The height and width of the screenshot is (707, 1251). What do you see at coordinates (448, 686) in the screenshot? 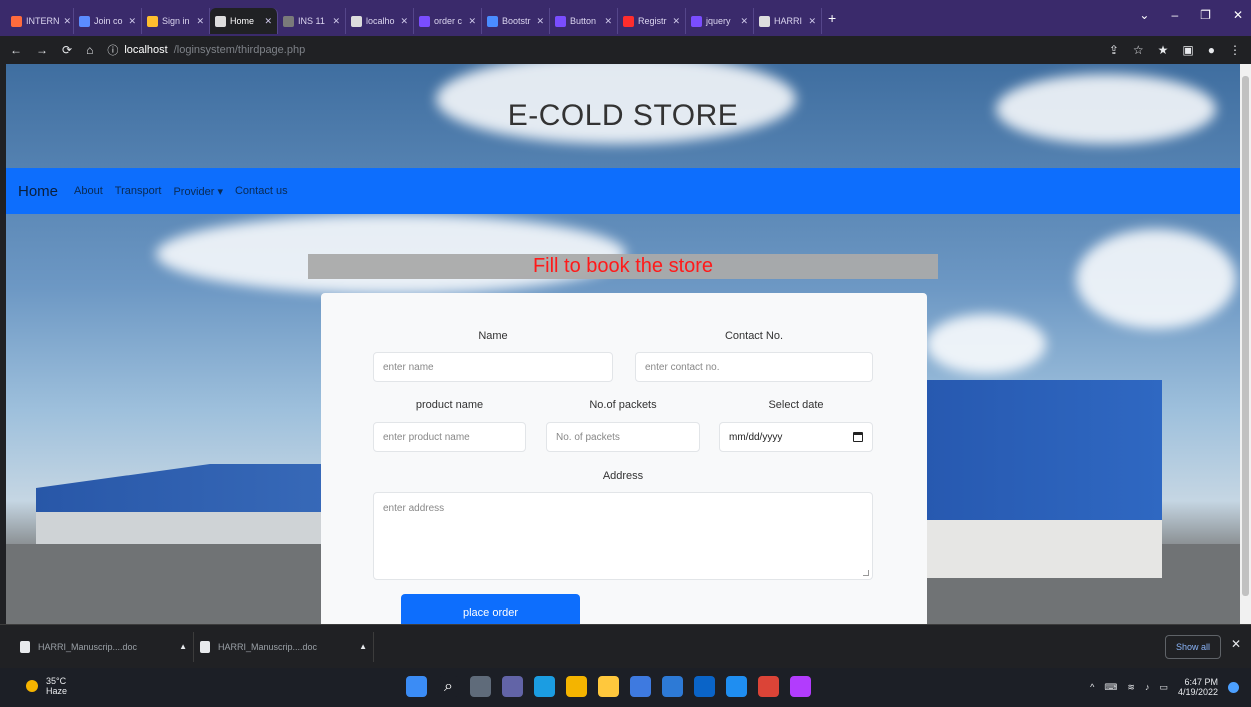
I see `search-icon: ⌕` at bounding box center [448, 686].